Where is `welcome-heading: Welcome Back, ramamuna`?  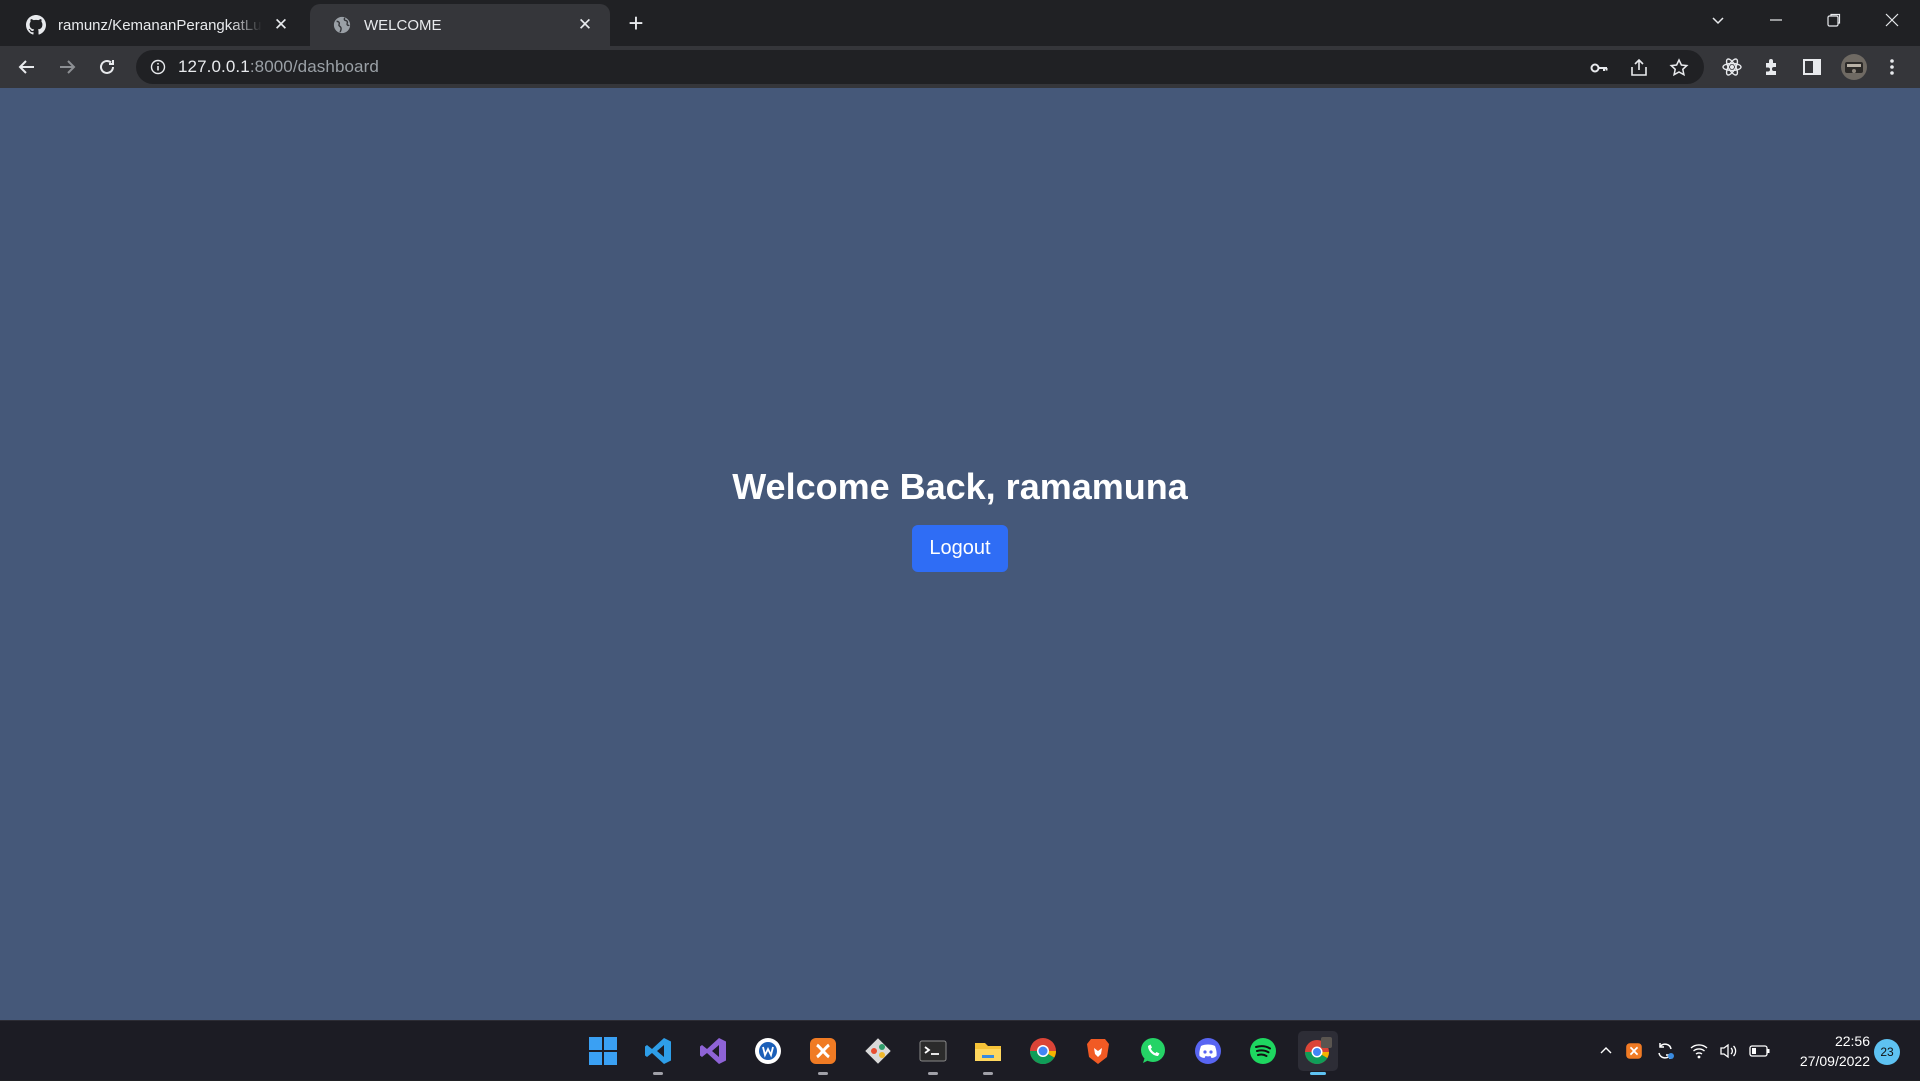
welcome-heading: Welcome Back, ramamuna is located at coordinates (960, 486).